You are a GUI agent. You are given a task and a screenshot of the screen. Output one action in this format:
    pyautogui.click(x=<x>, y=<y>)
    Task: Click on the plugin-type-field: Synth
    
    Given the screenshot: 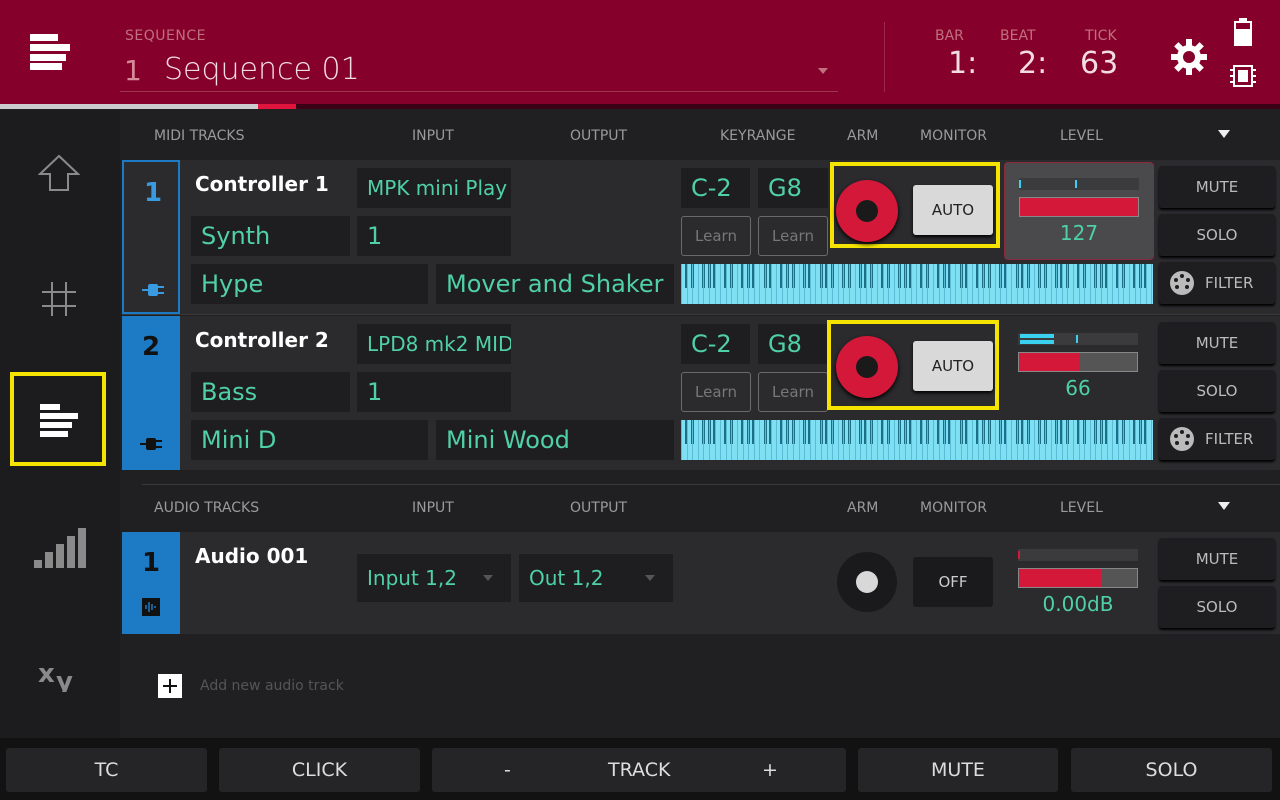 What is the action you would take?
    pyautogui.click(x=270, y=236)
    